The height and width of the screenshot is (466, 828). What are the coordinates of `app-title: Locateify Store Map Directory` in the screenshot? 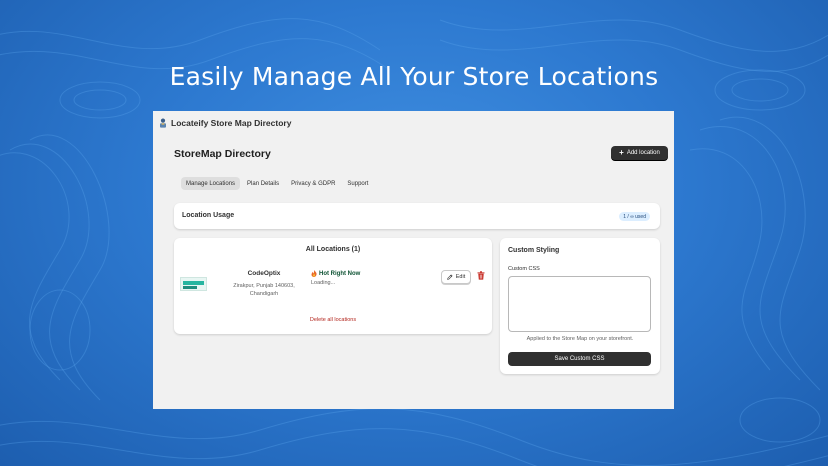 It's located at (231, 123).